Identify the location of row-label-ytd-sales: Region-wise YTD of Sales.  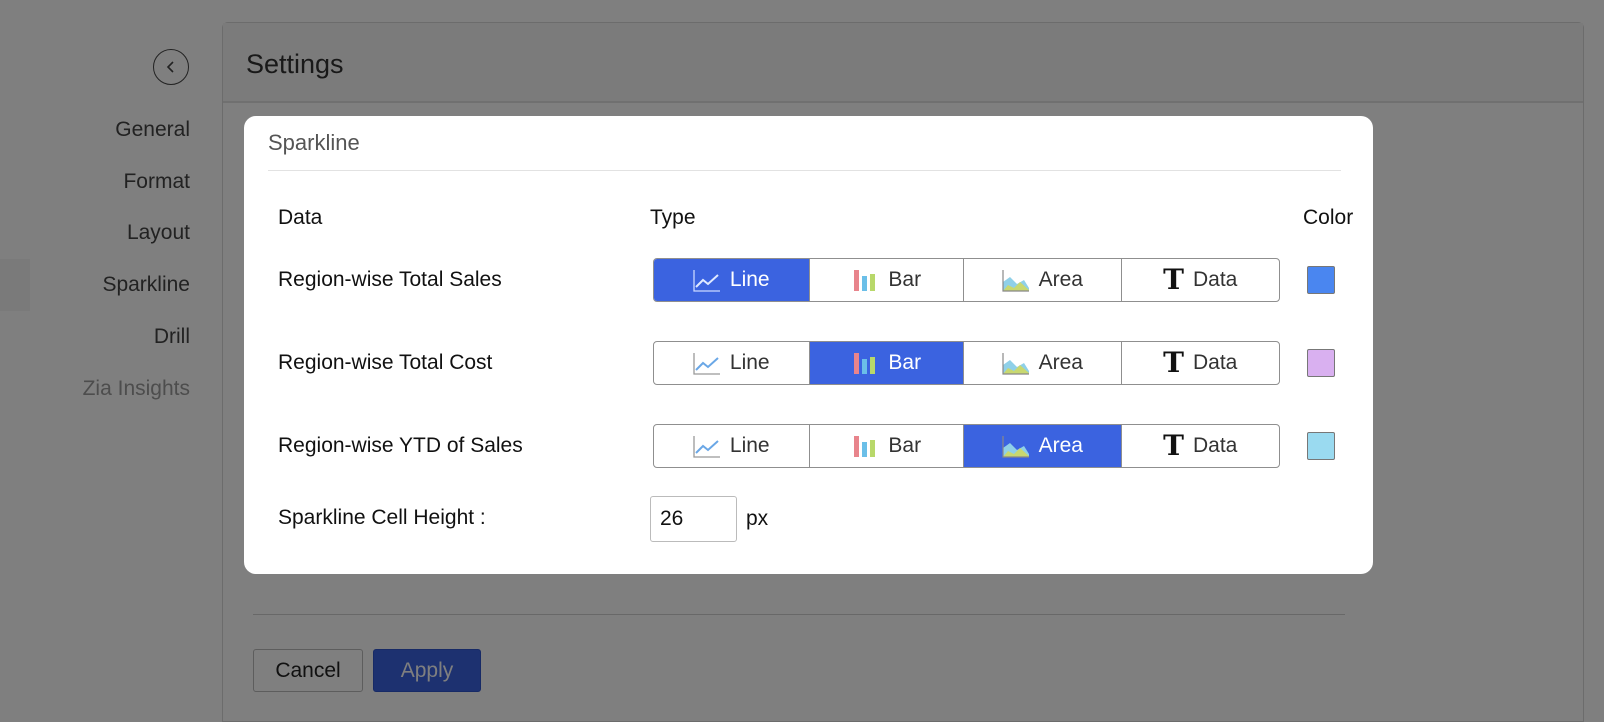
(400, 445).